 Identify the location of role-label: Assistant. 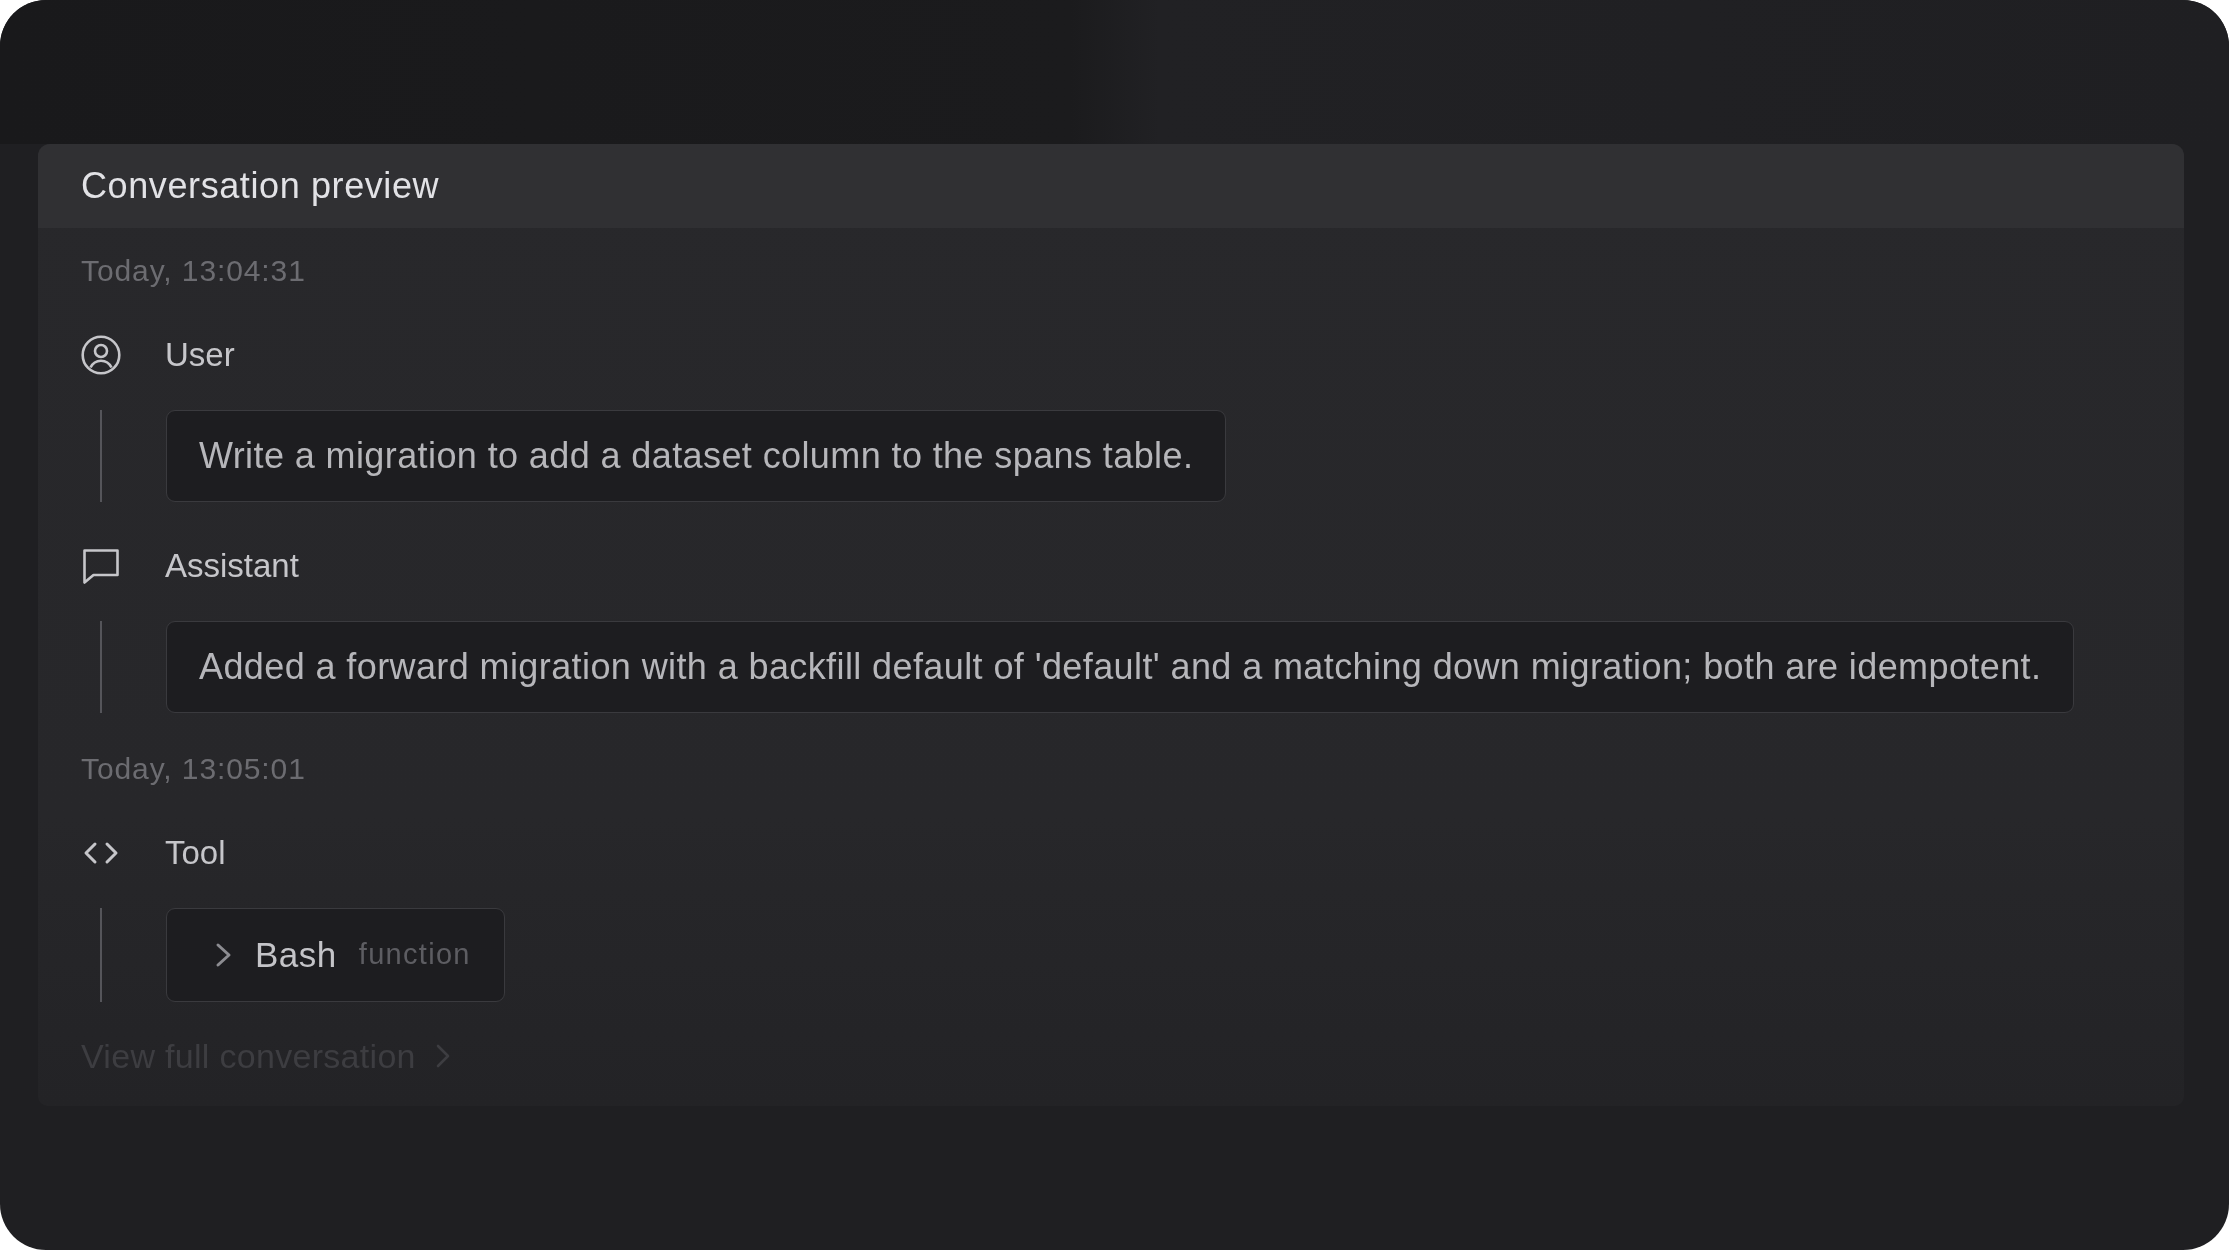
(232, 566).